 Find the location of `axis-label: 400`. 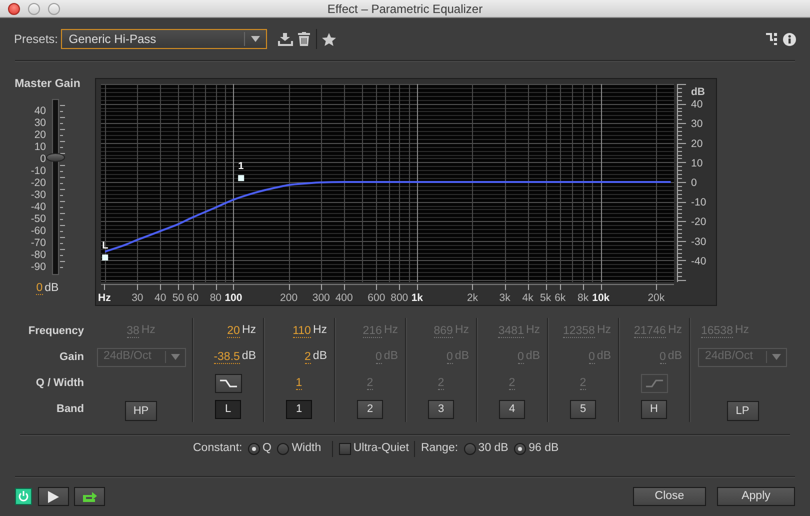

axis-label: 400 is located at coordinates (344, 298).